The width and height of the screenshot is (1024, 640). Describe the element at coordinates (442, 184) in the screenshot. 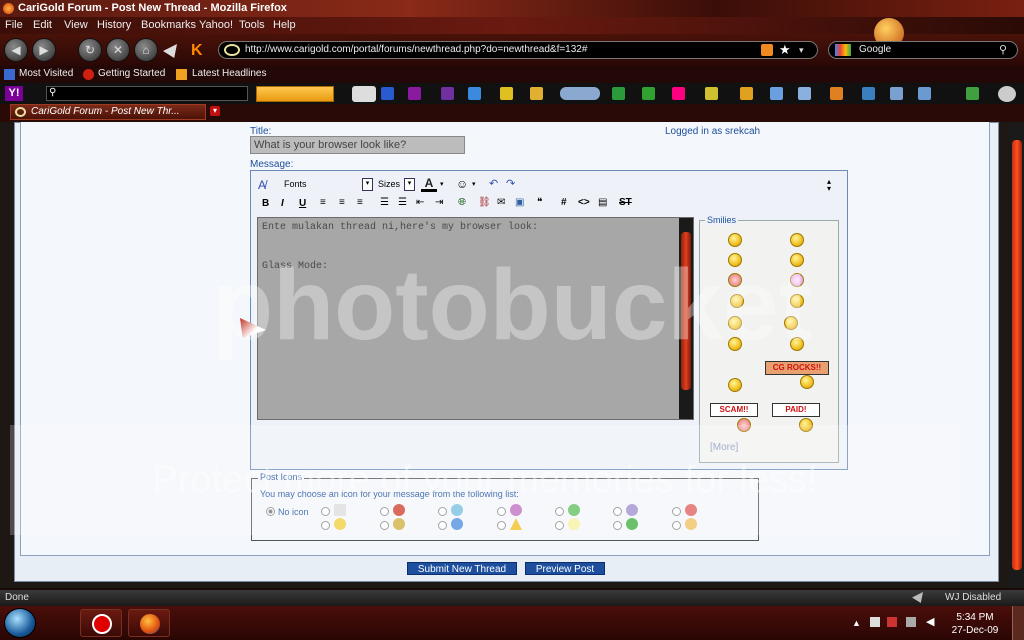

I see `color-dropdown-icon: ▾` at that location.